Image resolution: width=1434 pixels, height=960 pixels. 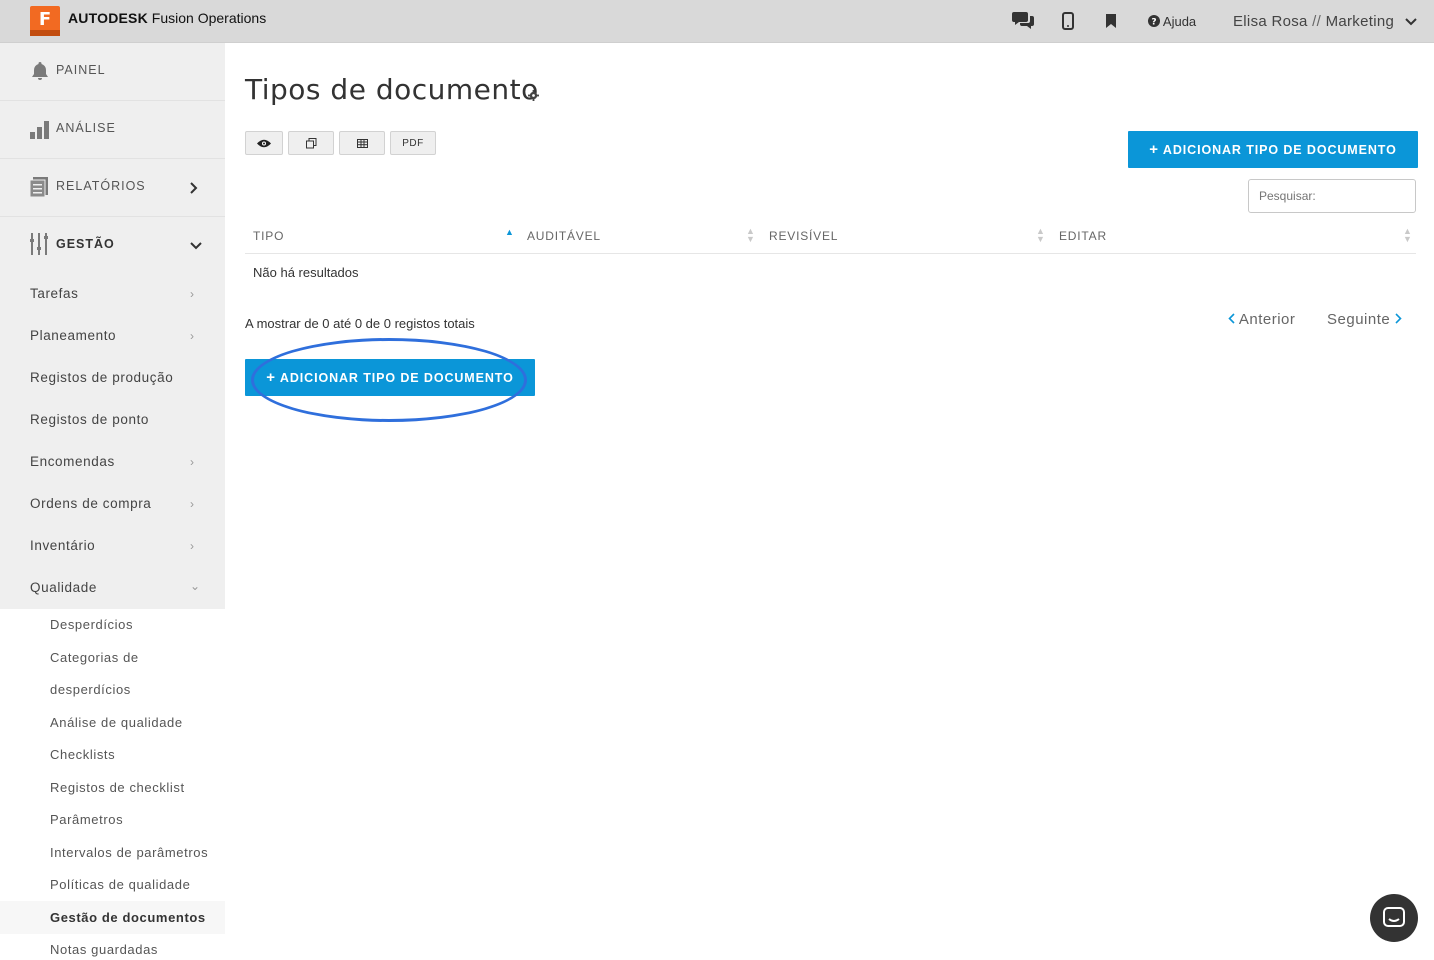 I want to click on support-chat-button, so click(x=1394, y=918).